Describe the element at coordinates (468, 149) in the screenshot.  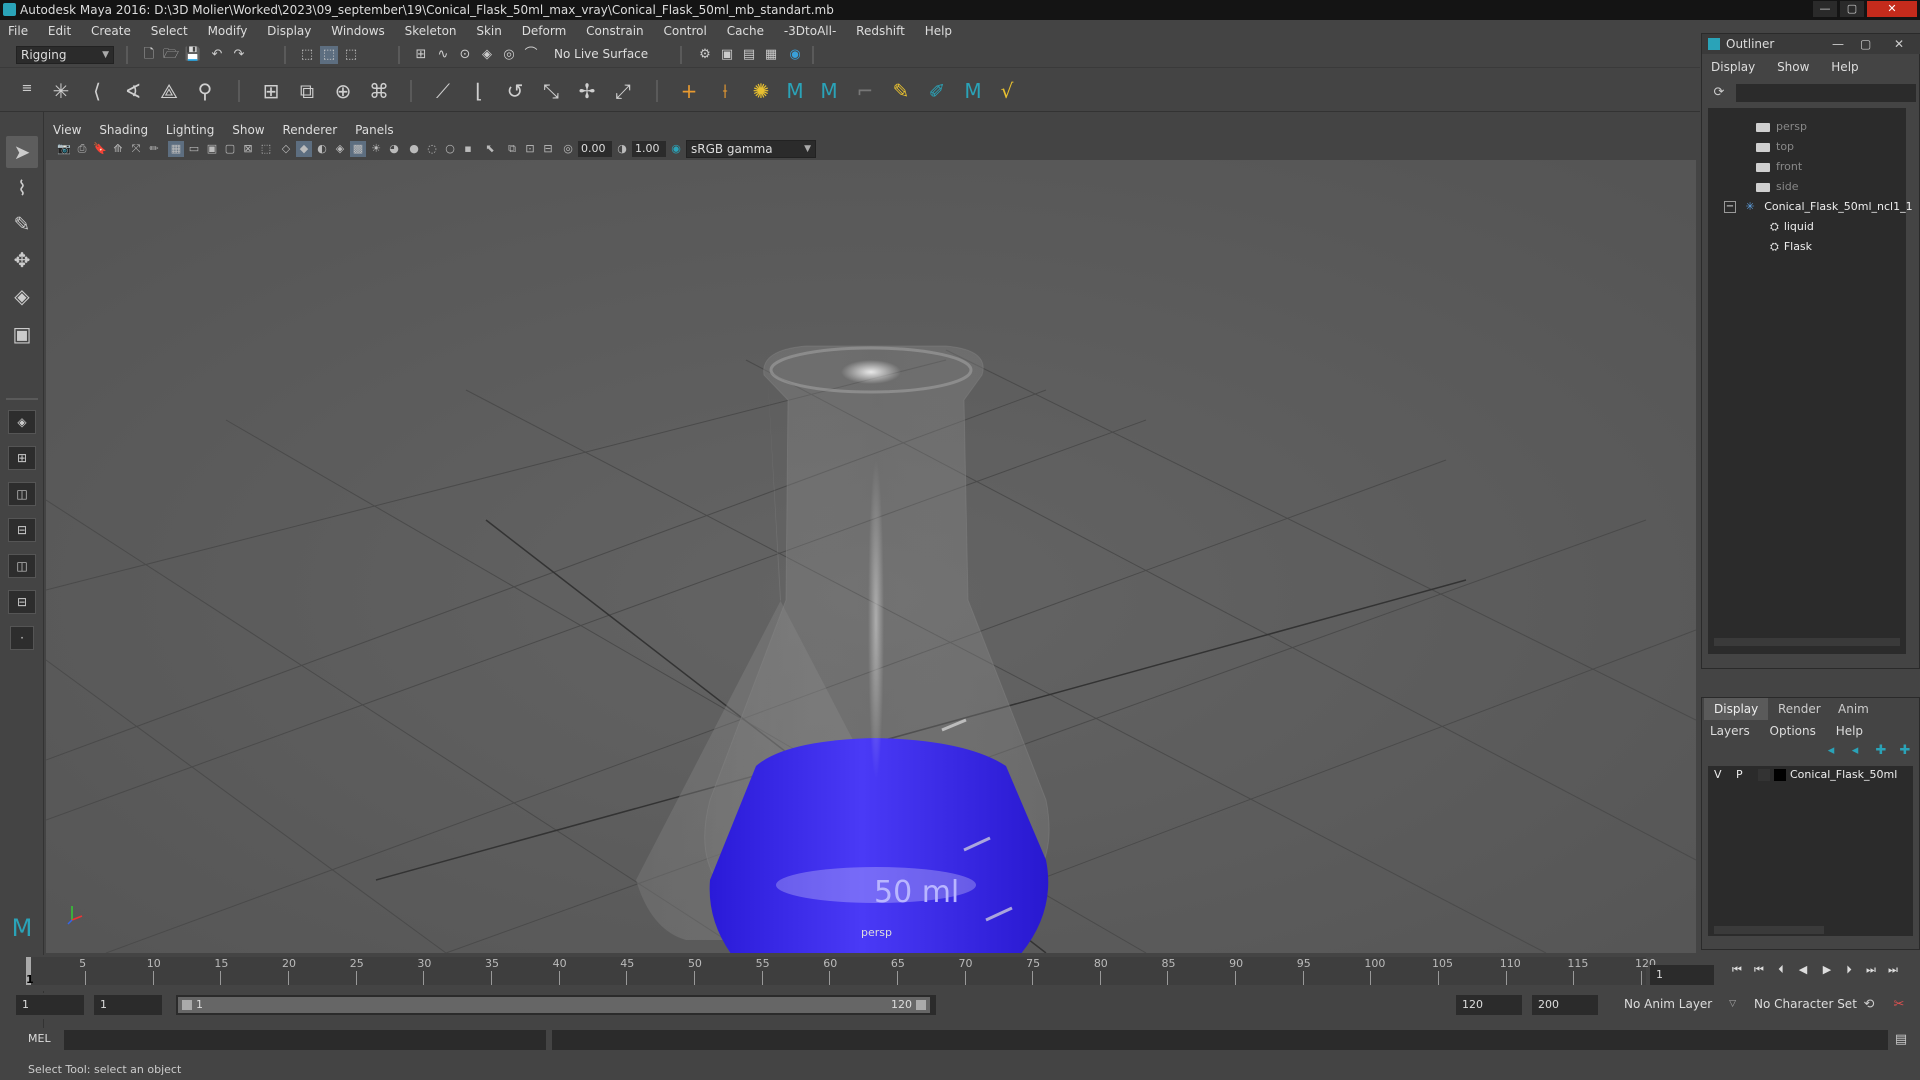
I see `depth-of-field-icon: ▪` at that location.